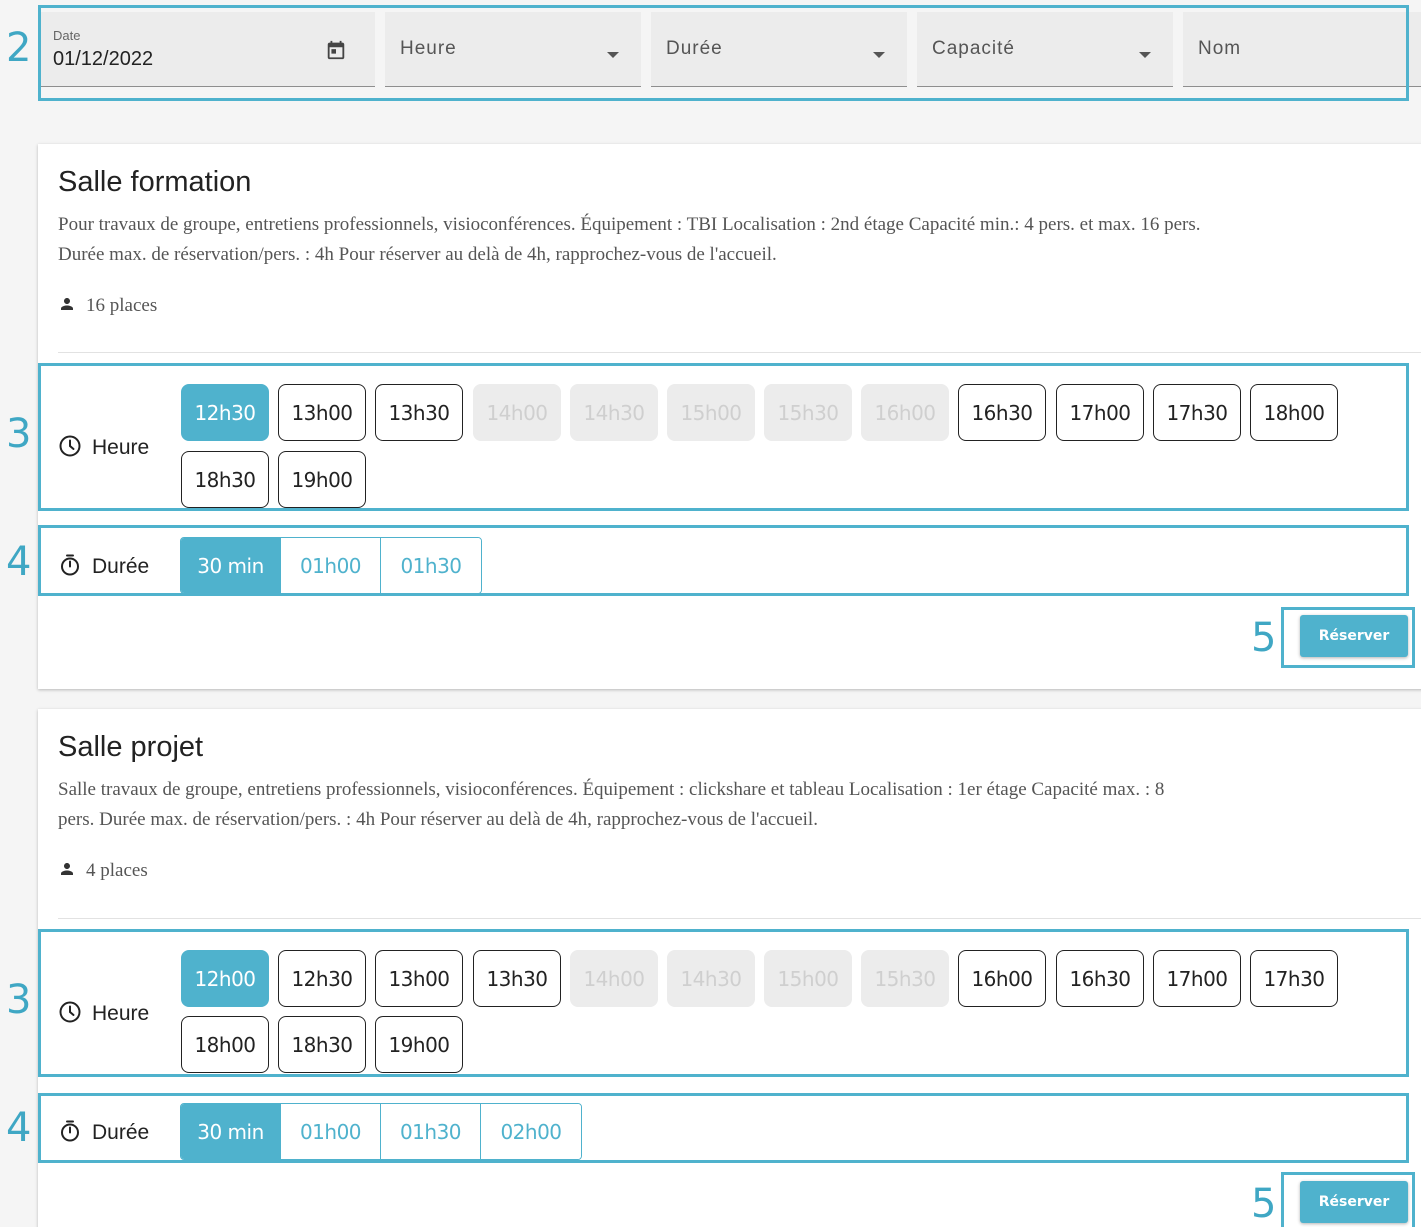 Image resolution: width=1421 pixels, height=1227 pixels. I want to click on room-title: Salle projet, so click(131, 747).